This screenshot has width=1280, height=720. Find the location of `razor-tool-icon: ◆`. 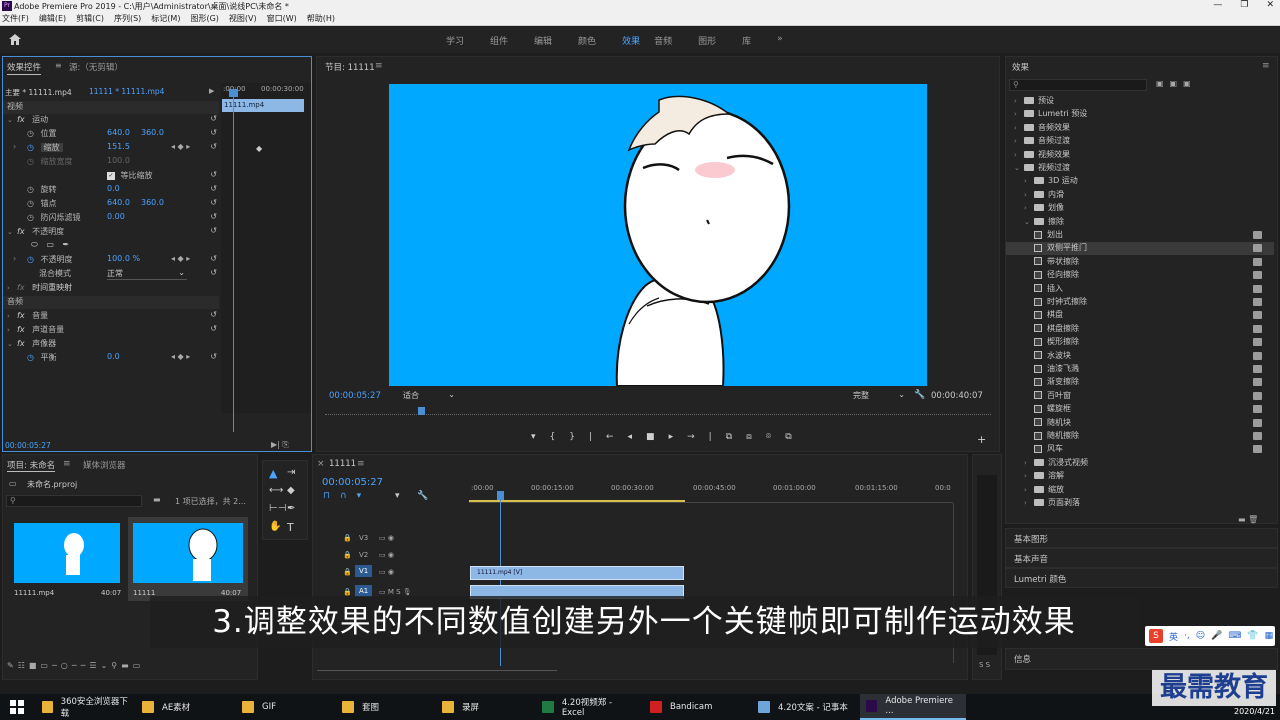

razor-tool-icon: ◆ is located at coordinates (291, 490).